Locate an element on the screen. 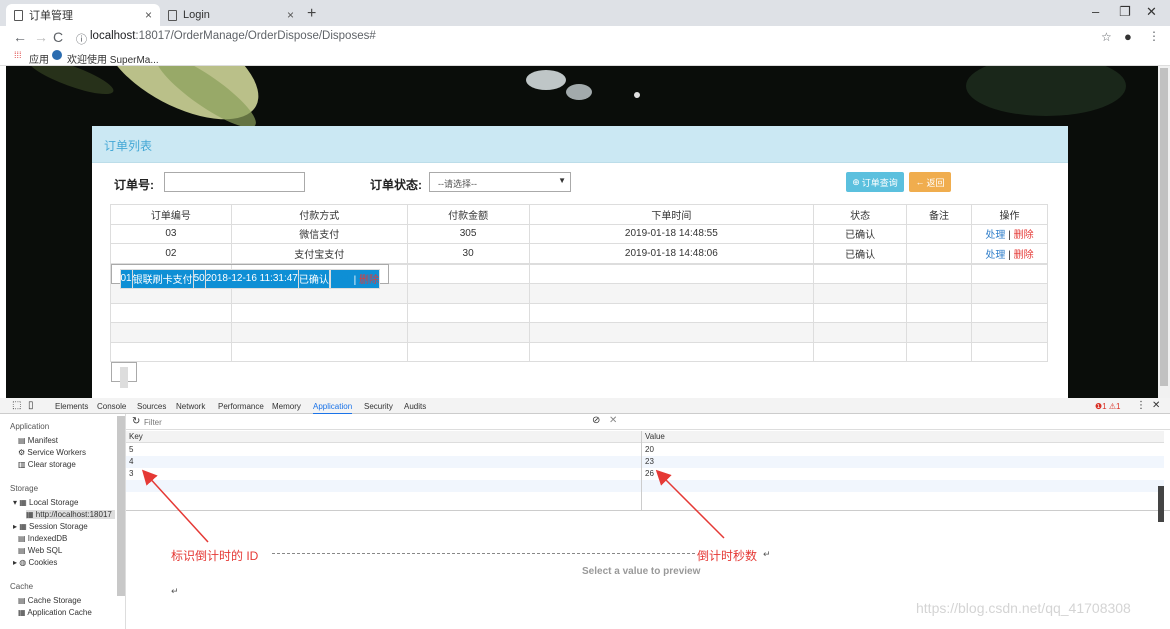 The height and width of the screenshot is (629, 1170). annotation-arrow-right is located at coordinates (690, 504).